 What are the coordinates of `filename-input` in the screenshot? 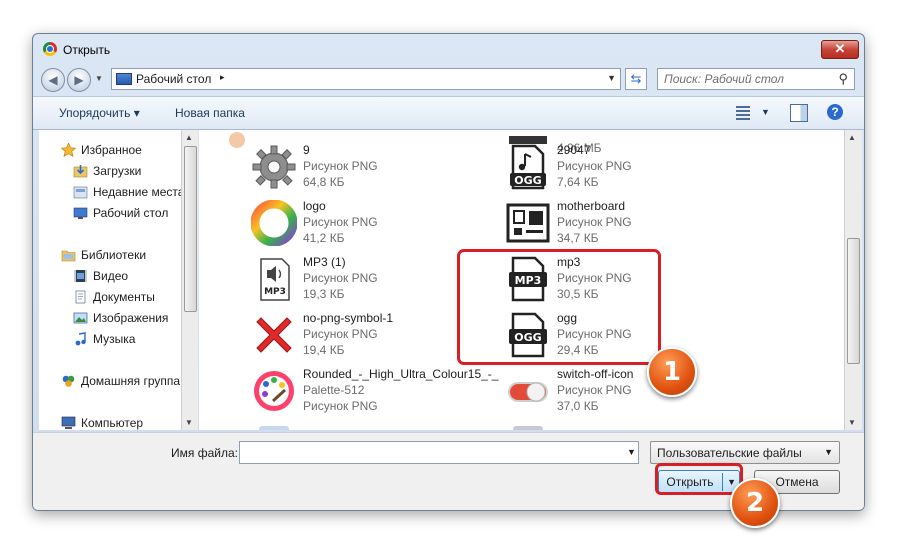 It's located at (439, 452).